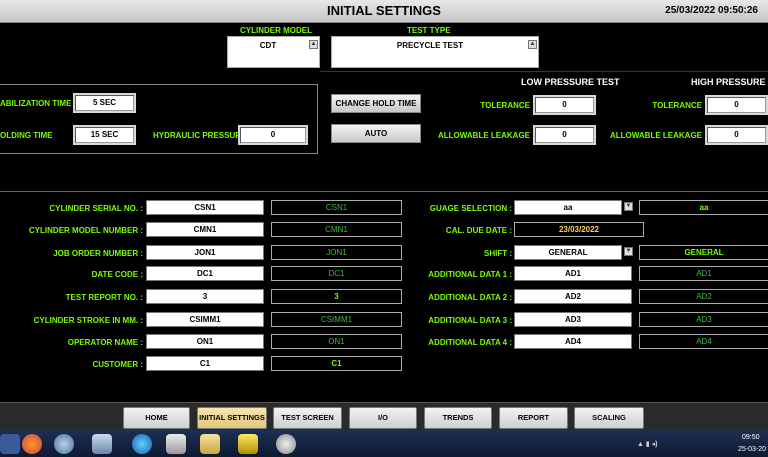 Image resolution: width=768 pixels, height=457 pixels. What do you see at coordinates (703, 273) in the screenshot?
I see `additional-data-1-display: AD1` at bounding box center [703, 273].